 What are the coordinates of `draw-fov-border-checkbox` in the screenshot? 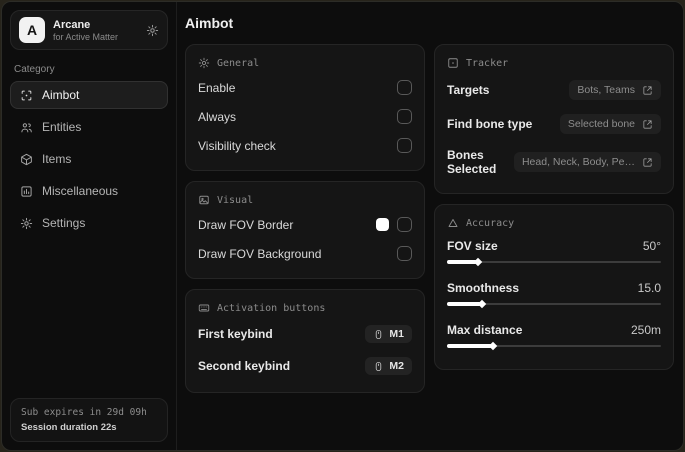 It's located at (404, 224).